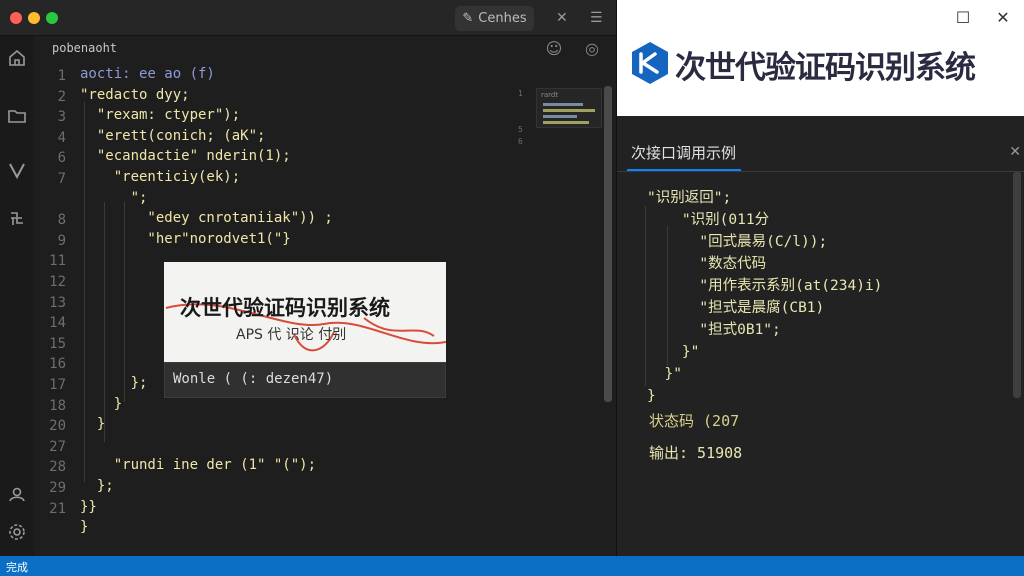 The width and height of the screenshot is (1024, 576). I want to click on minimize-window-button, so click(34, 18).